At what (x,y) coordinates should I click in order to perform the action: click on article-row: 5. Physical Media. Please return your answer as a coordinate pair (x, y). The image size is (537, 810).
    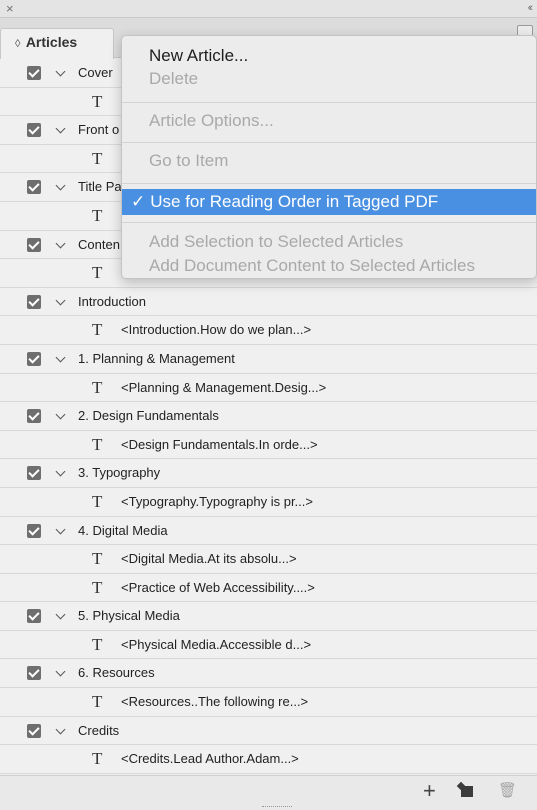
    Looking at the image, I should click on (268, 616).